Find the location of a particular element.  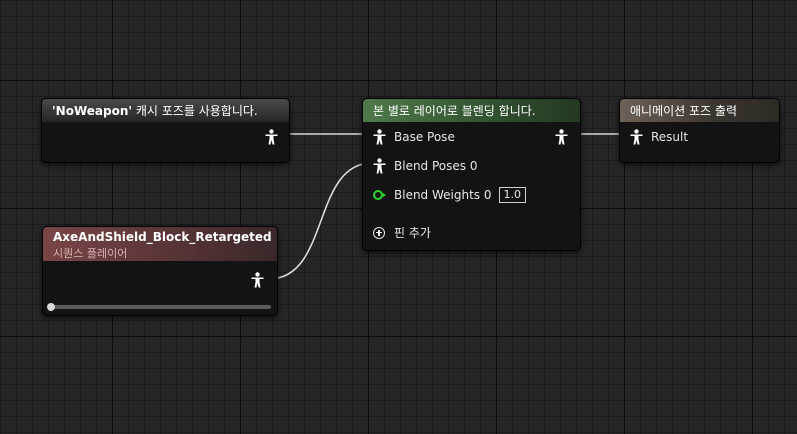

slider-knob is located at coordinates (51, 307).